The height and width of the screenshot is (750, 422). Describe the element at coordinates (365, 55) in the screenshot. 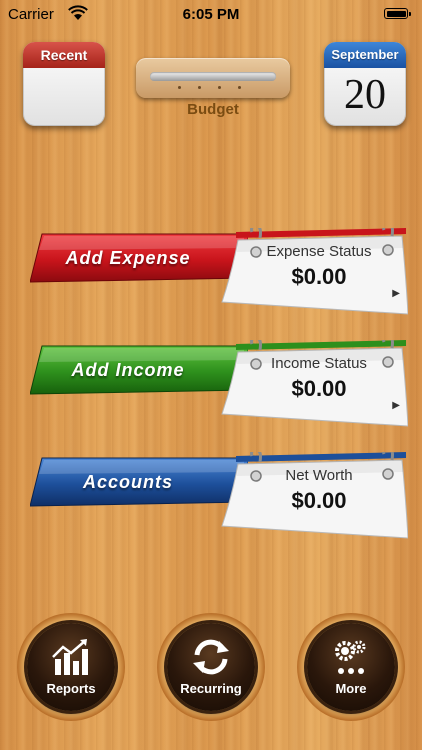

I see `calendar-month: September` at that location.